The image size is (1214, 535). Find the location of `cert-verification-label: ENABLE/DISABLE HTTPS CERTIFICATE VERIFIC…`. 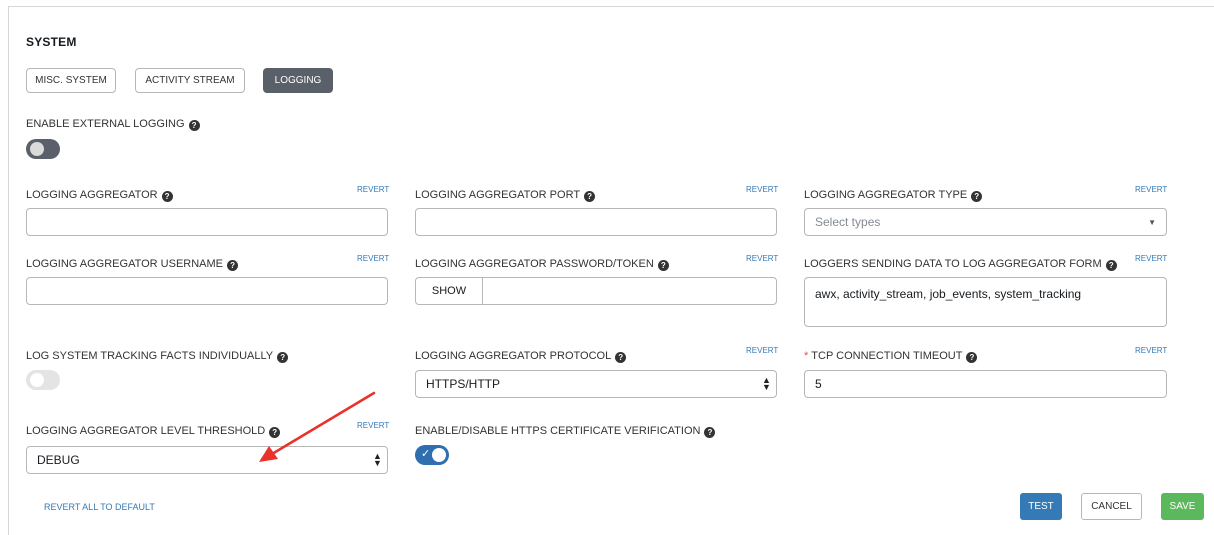

cert-verification-label: ENABLE/DISABLE HTTPS CERTIFICATE VERIFIC… is located at coordinates (565, 431).